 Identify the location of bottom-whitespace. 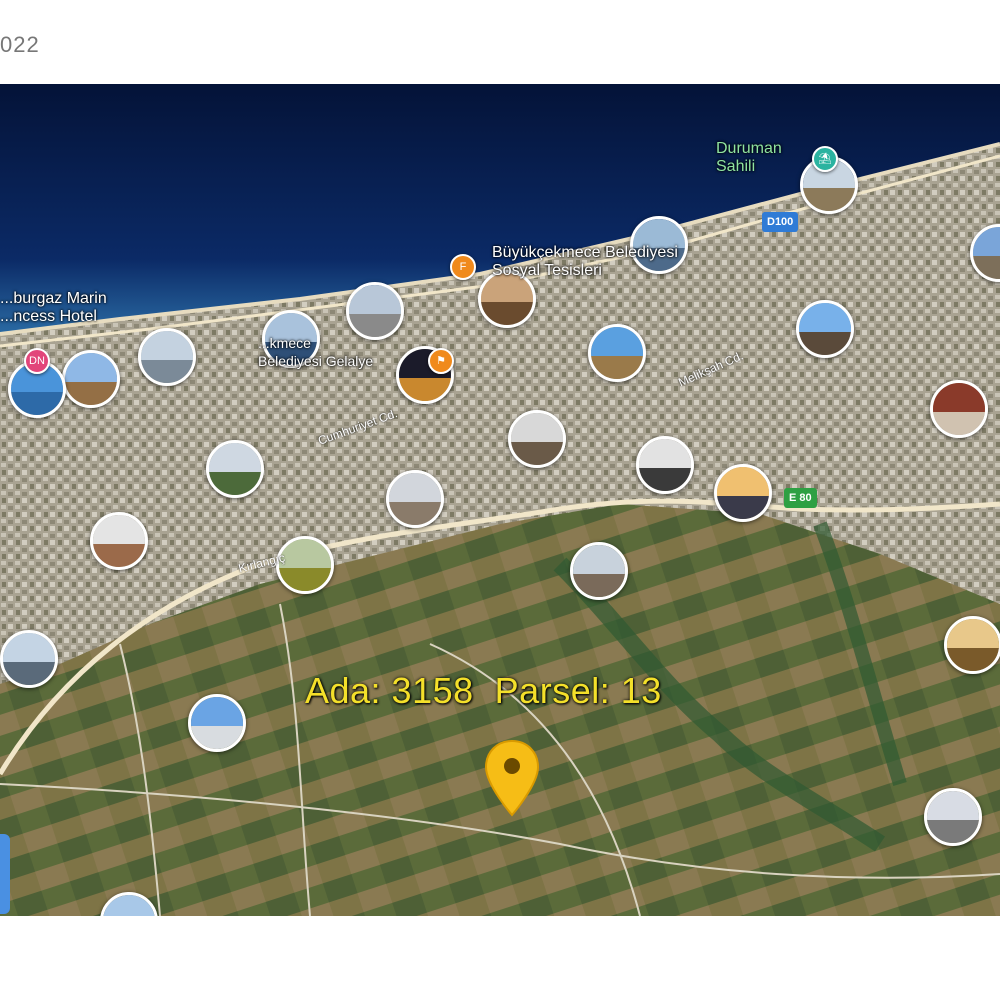
(500, 958).